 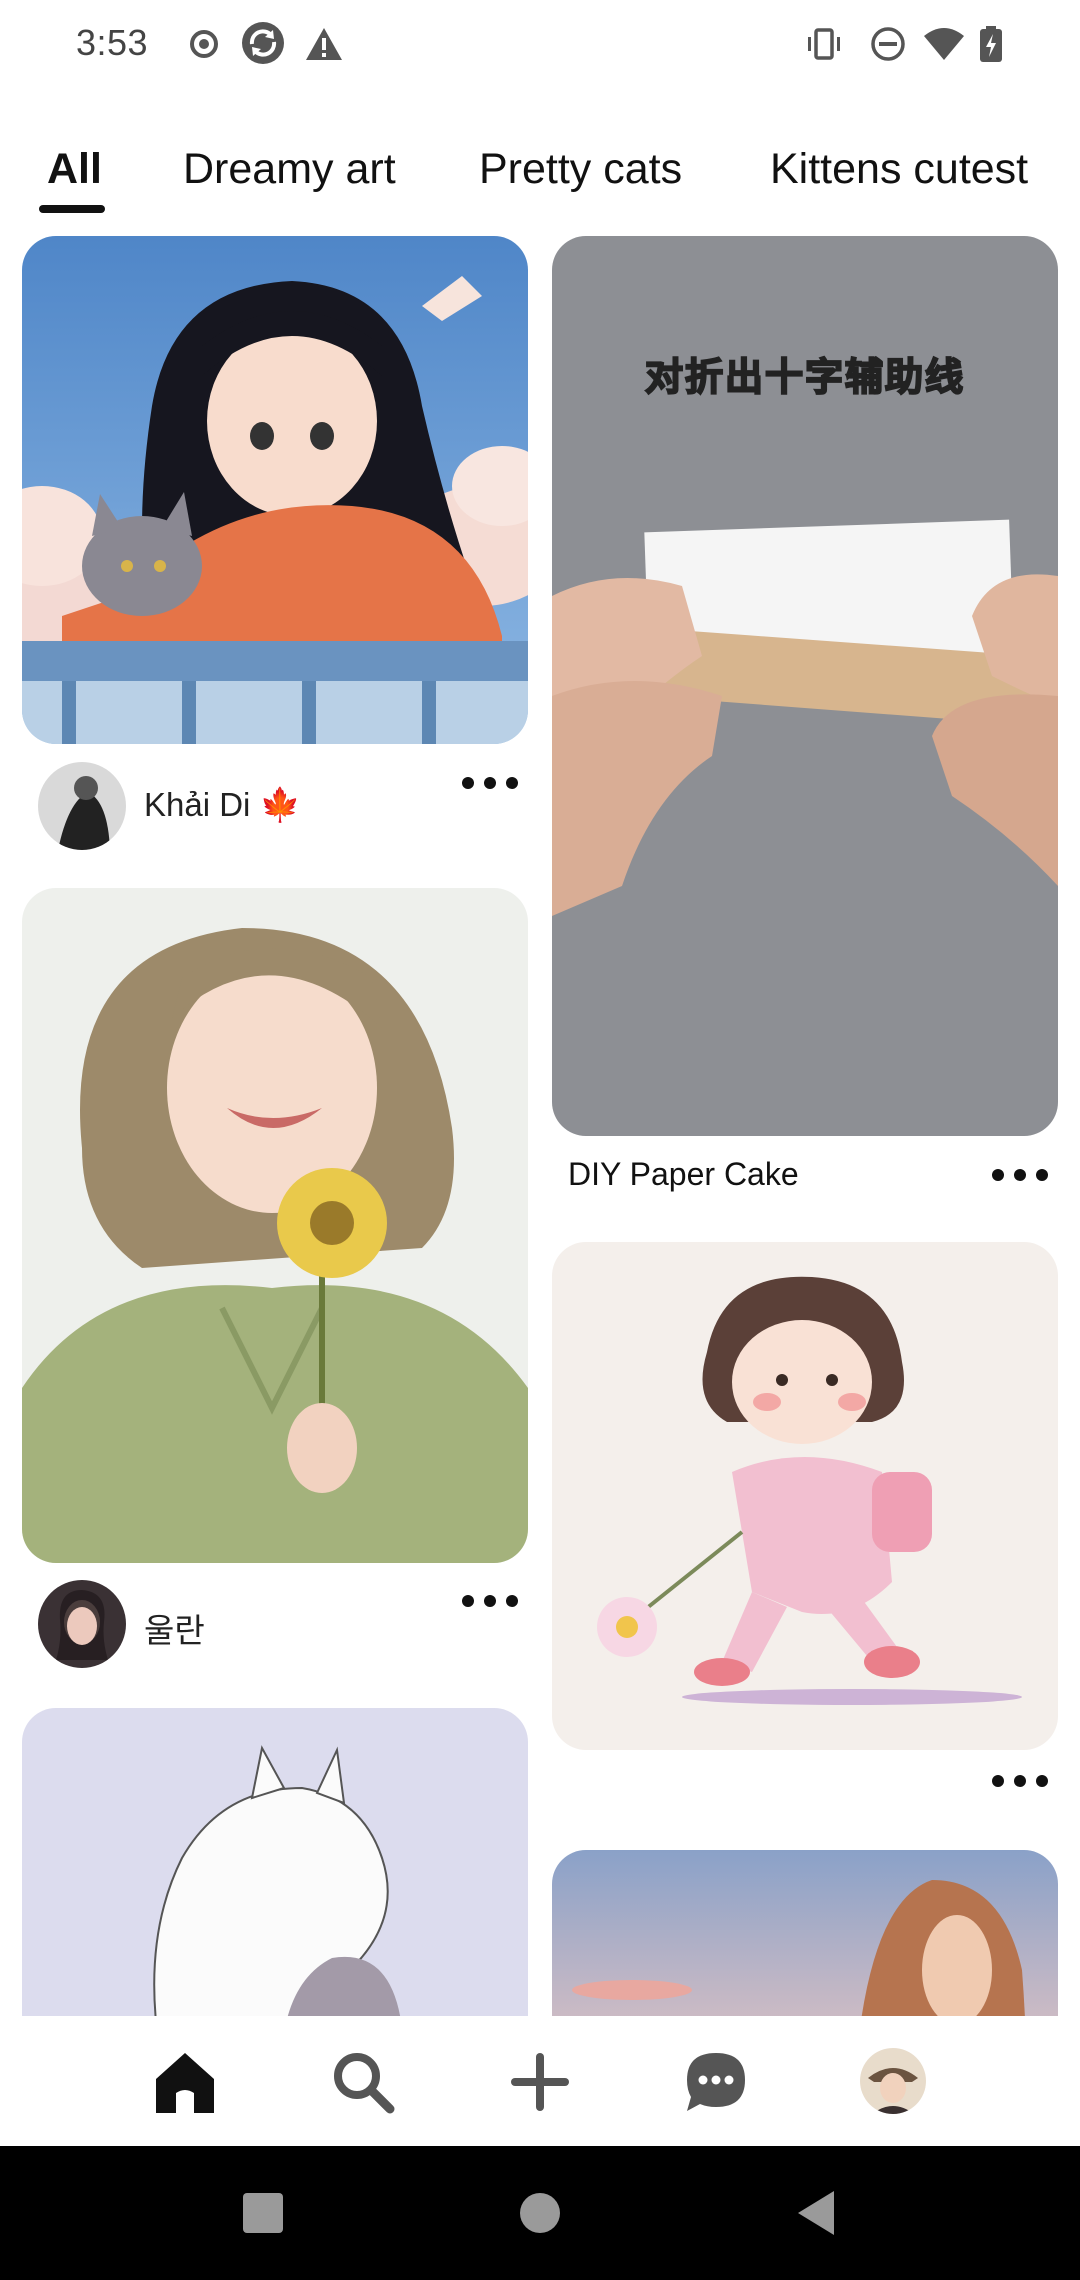 What do you see at coordinates (816, 2213) in the screenshot?
I see `back-icon` at bounding box center [816, 2213].